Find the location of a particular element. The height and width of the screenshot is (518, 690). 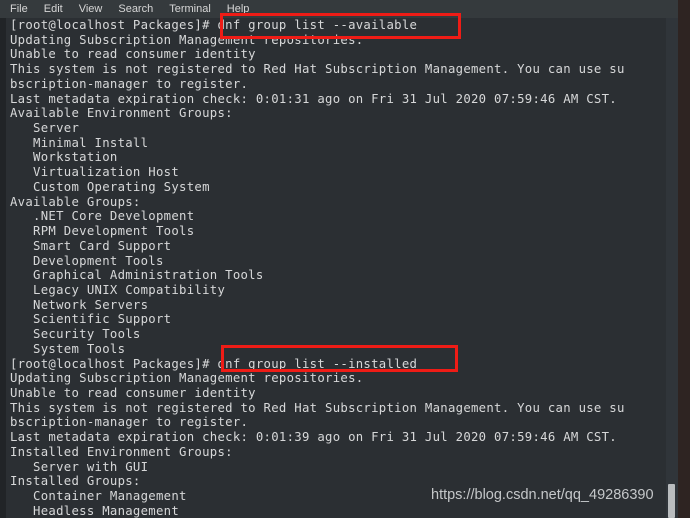

terminal-line: Available Environment Groups: is located at coordinates (121, 113).